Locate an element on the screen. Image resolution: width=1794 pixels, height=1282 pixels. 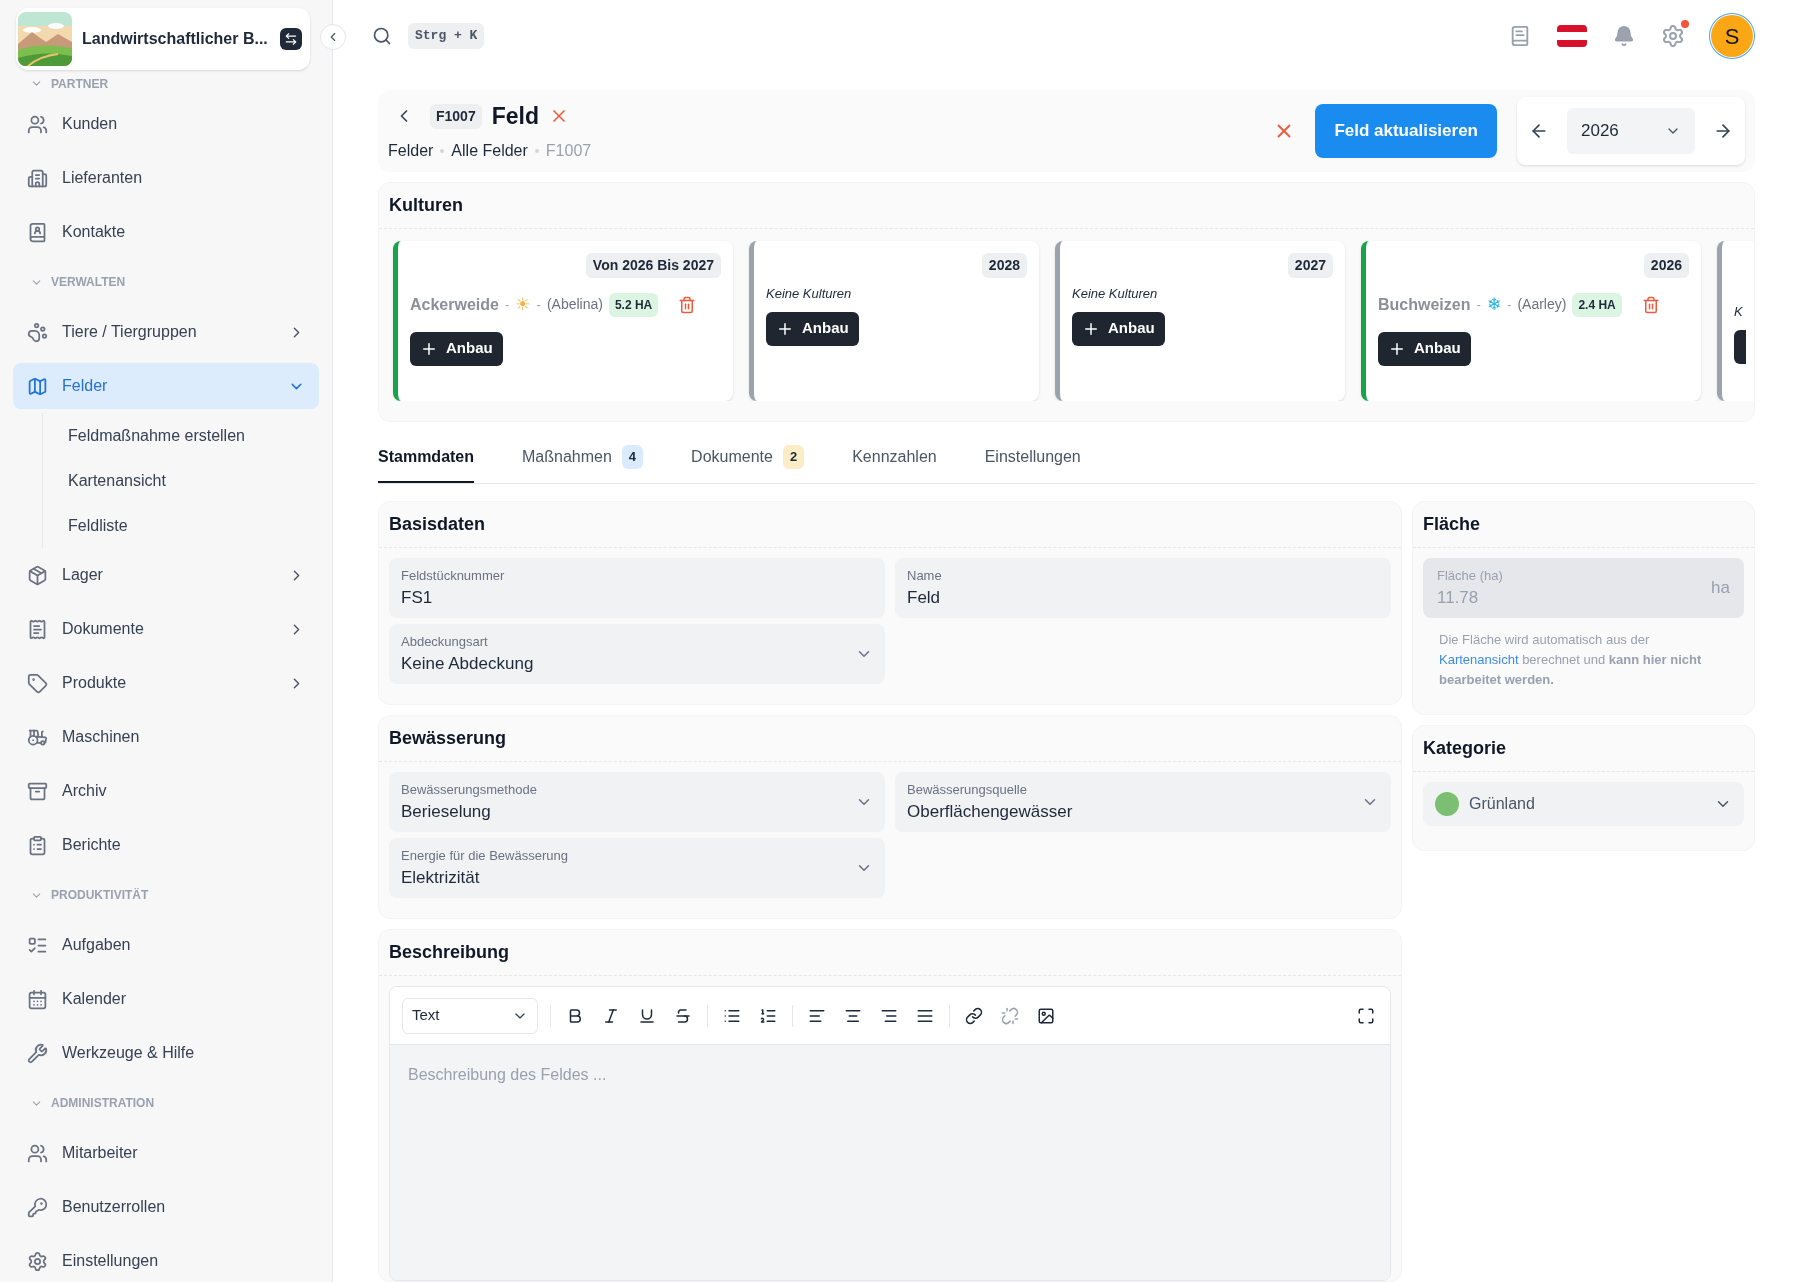
field-value: Feld is located at coordinates (924, 598).